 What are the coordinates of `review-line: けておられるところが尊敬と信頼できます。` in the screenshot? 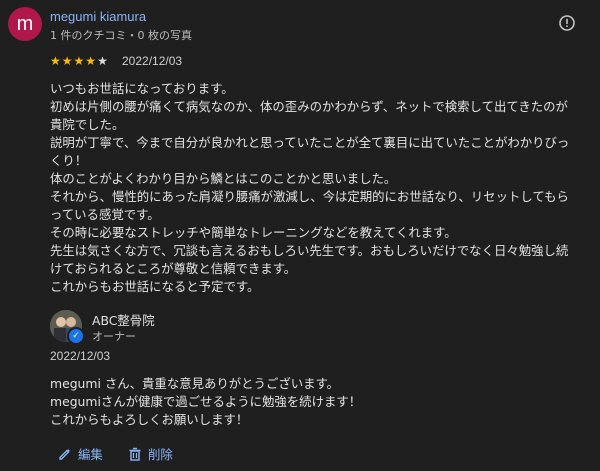 It's located at (173, 268).